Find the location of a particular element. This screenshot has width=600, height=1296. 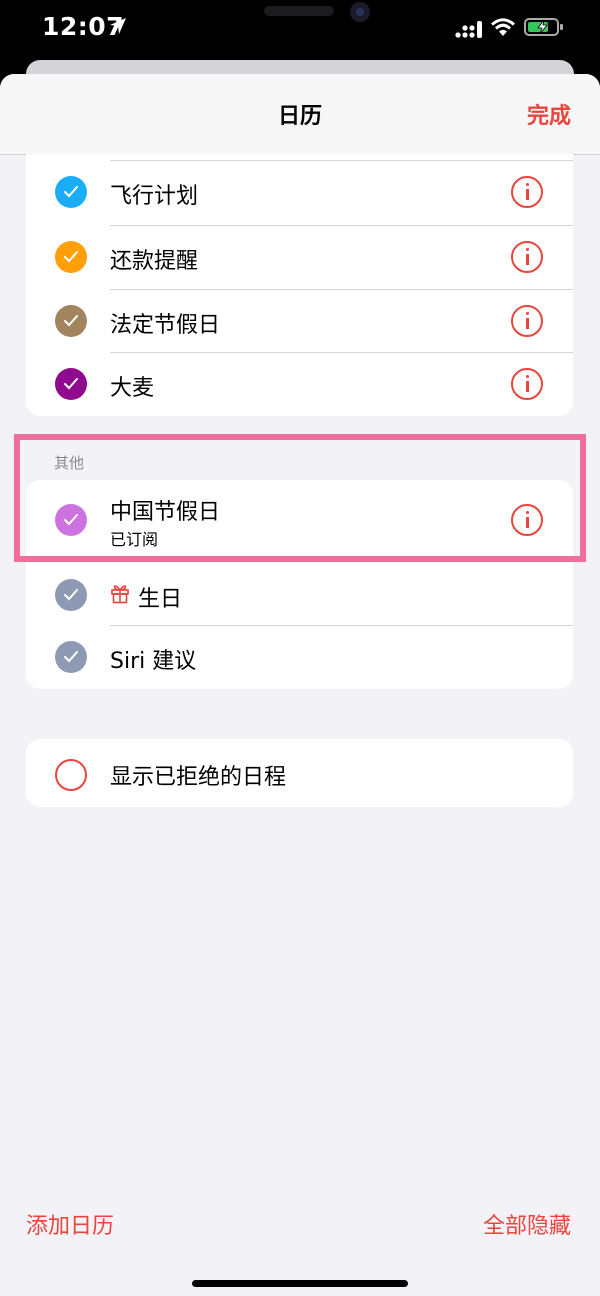

front-camera is located at coordinates (360, 12).